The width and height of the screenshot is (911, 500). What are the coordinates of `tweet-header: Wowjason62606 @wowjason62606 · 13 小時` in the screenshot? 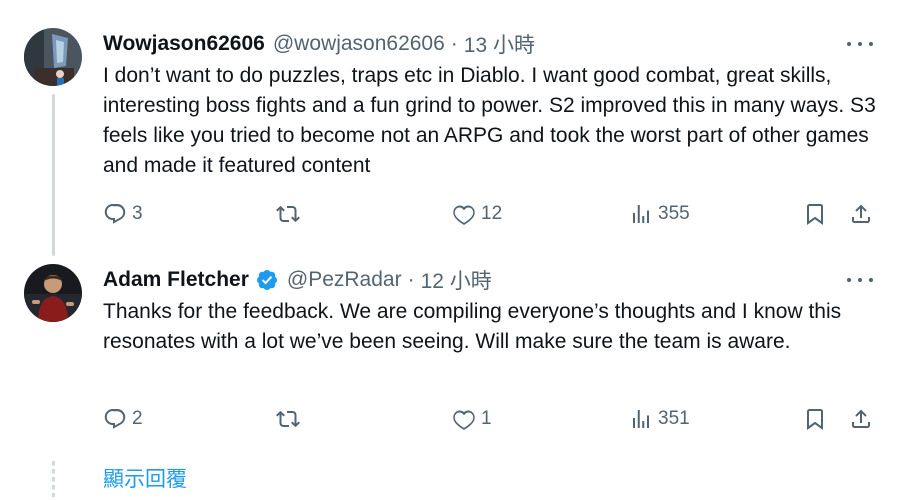 It's located at (477, 44).